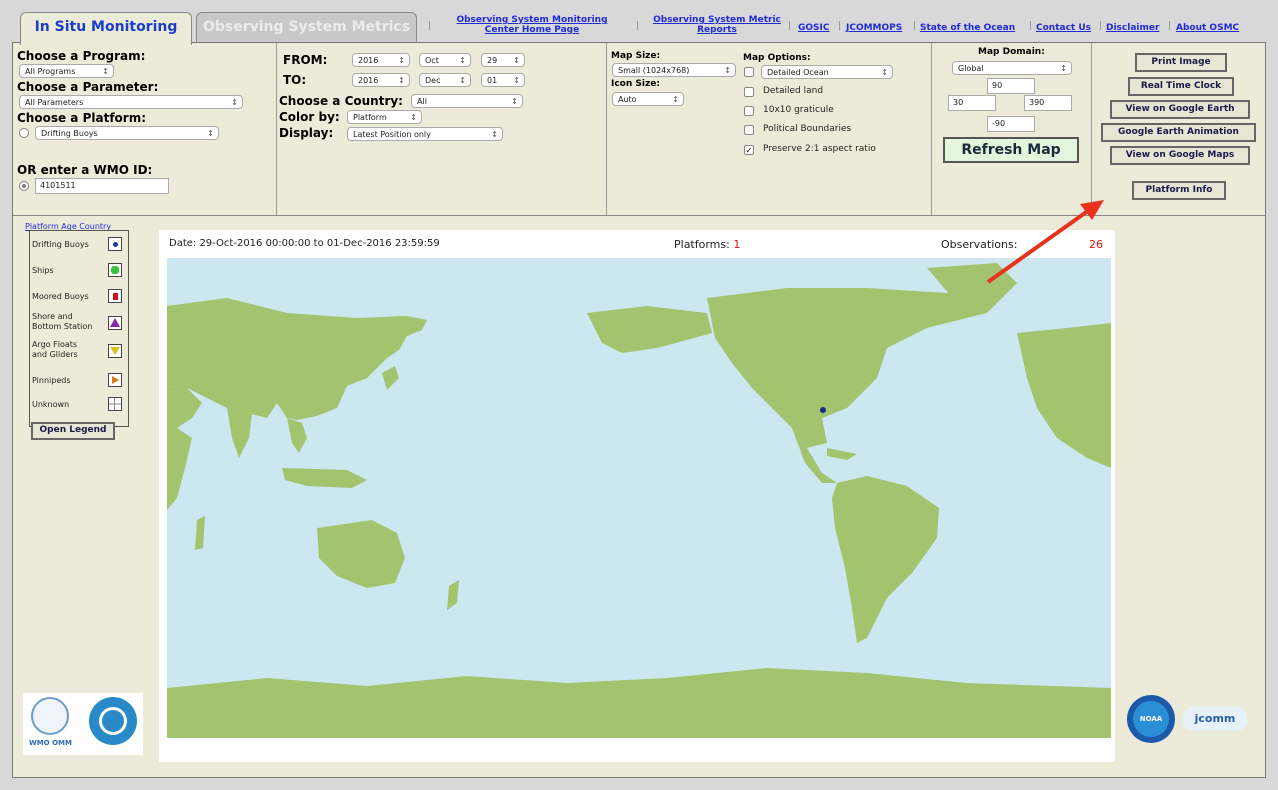 Image resolution: width=1278 pixels, height=790 pixels. What do you see at coordinates (777, 58) in the screenshot?
I see `map-options-label: Map Options:` at bounding box center [777, 58].